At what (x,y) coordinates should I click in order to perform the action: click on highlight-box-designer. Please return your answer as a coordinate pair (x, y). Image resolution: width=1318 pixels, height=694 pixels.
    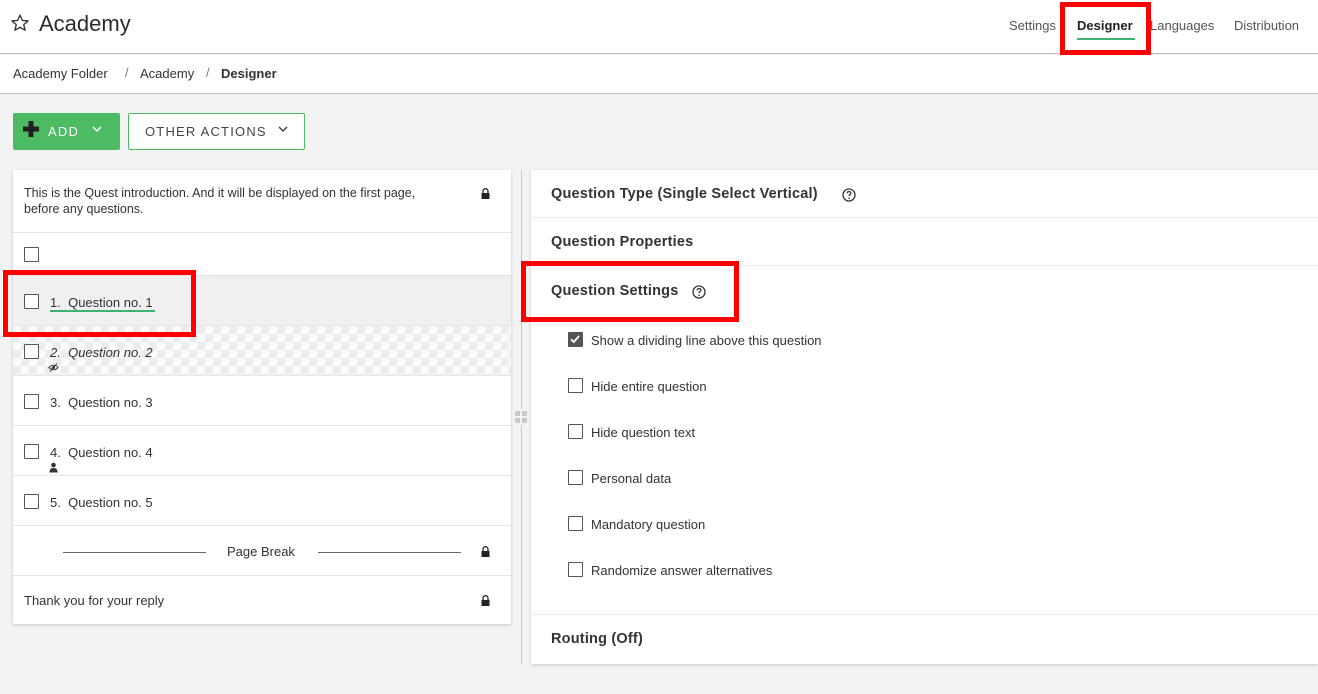
    Looking at the image, I should click on (1105, 28).